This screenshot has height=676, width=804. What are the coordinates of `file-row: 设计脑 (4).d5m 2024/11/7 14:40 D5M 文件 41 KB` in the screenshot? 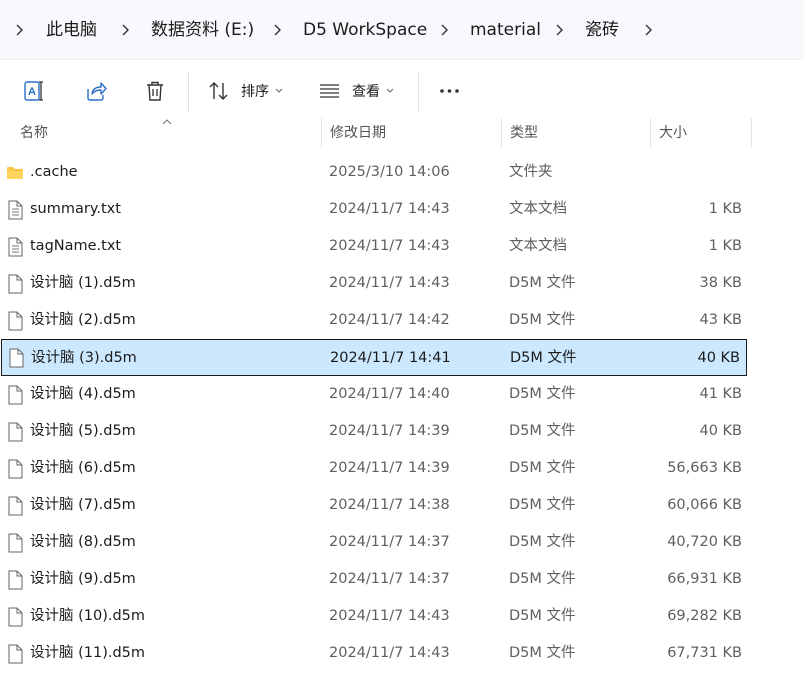 It's located at (374, 394).